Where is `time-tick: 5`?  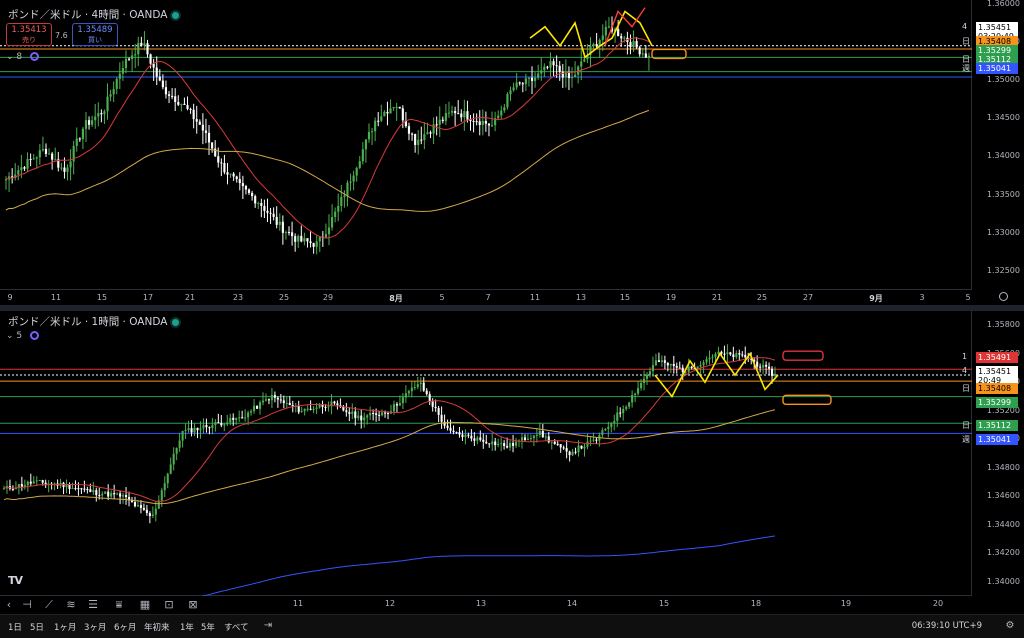 time-tick: 5 is located at coordinates (968, 297).